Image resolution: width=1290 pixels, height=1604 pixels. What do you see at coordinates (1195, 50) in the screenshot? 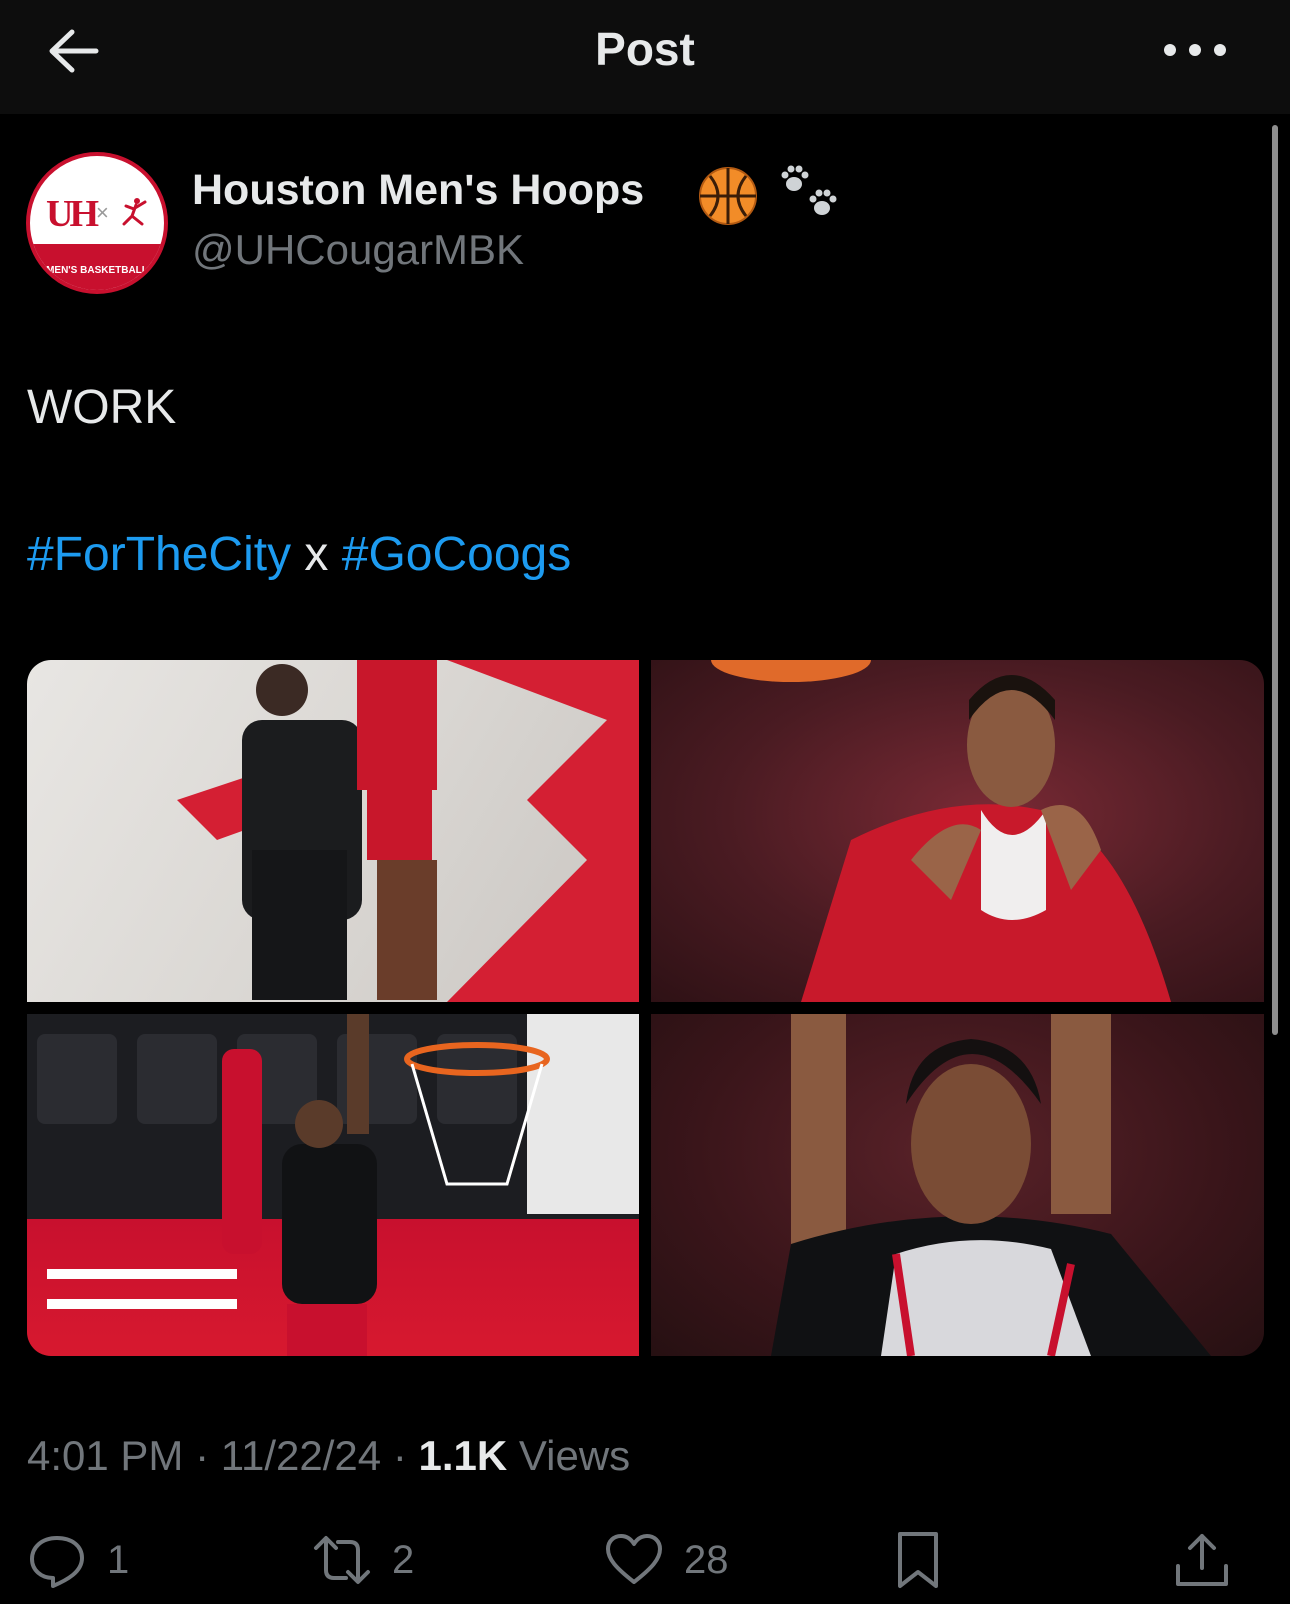
I see `more-icon` at bounding box center [1195, 50].